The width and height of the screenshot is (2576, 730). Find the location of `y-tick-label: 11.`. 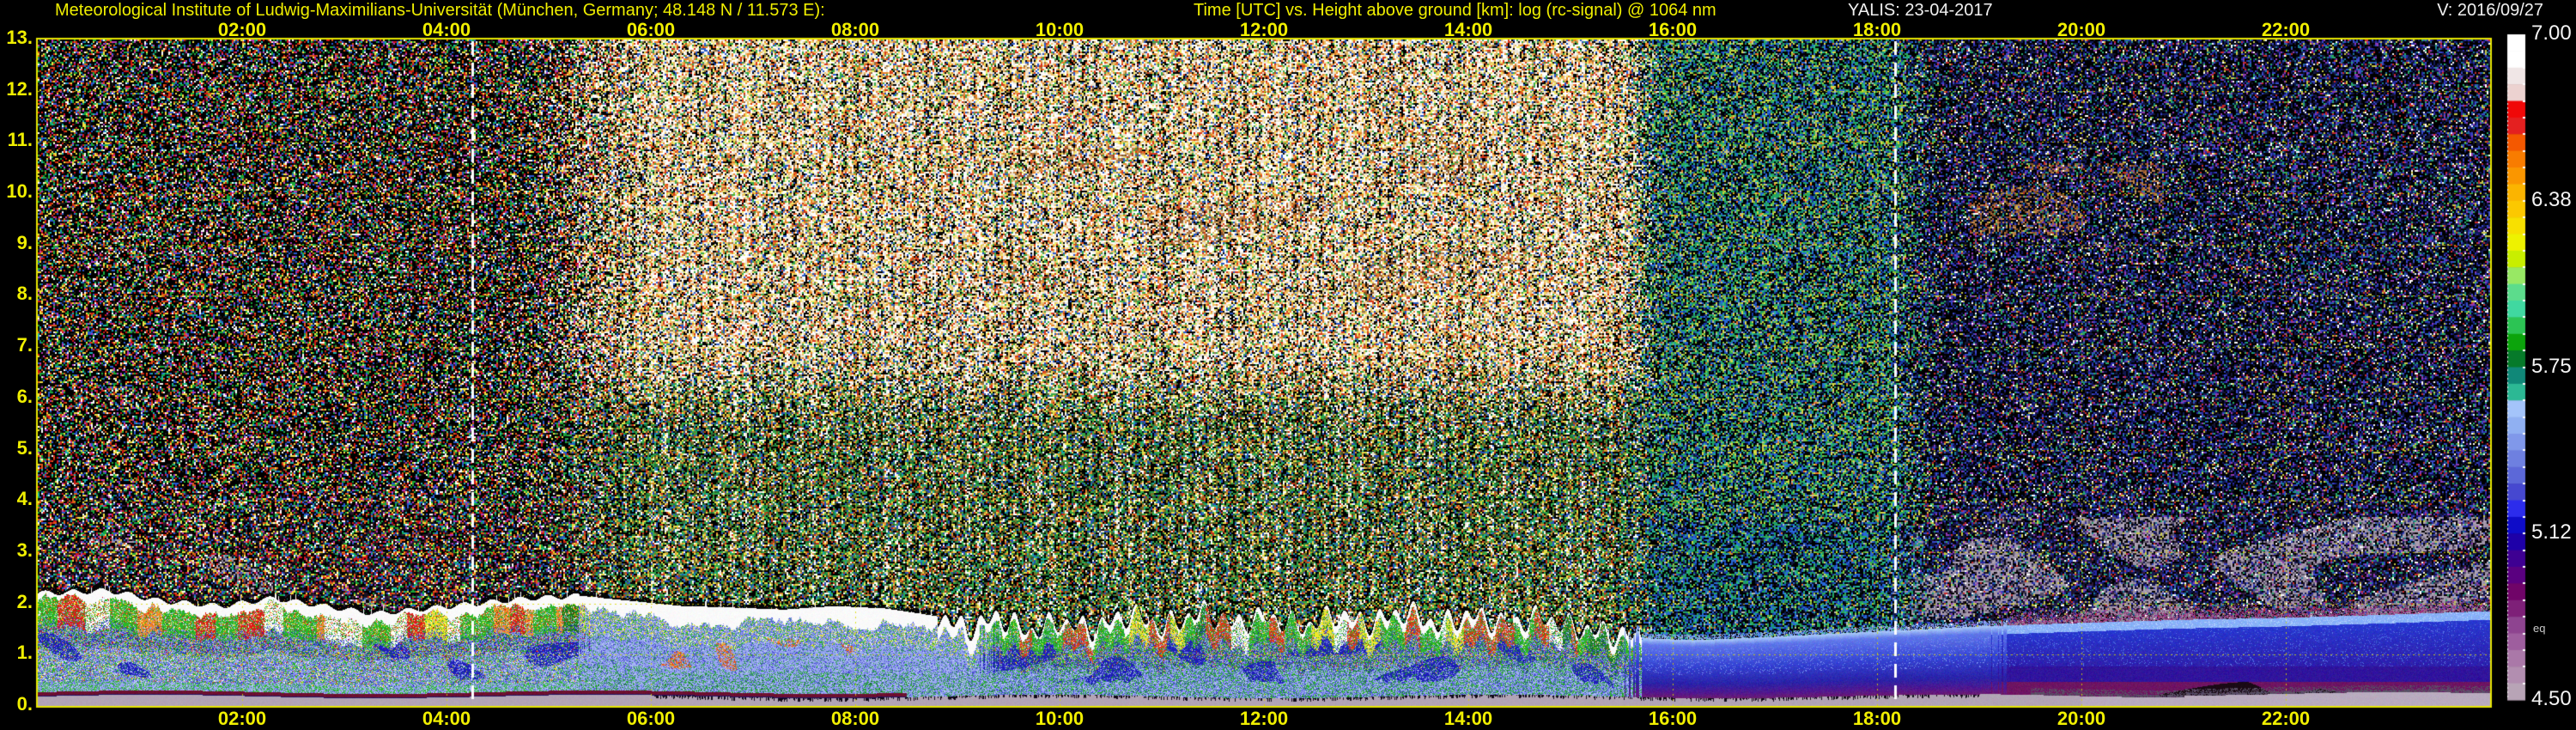

y-tick-label: 11. is located at coordinates (20, 140).